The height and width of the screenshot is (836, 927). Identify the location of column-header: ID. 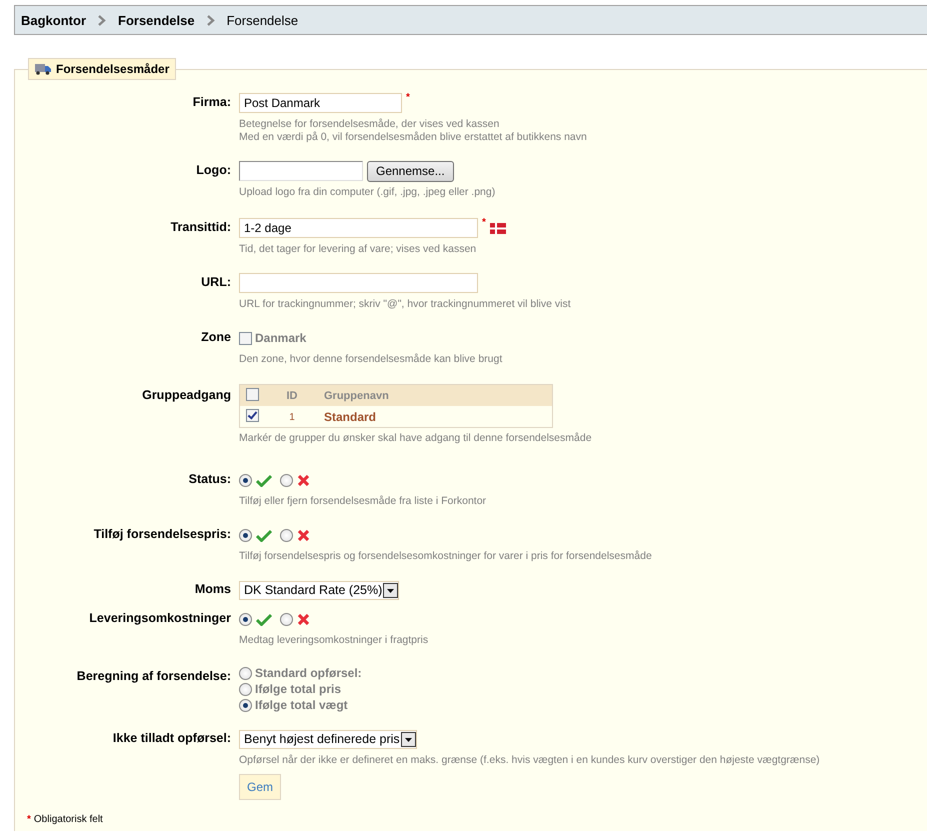
(292, 396).